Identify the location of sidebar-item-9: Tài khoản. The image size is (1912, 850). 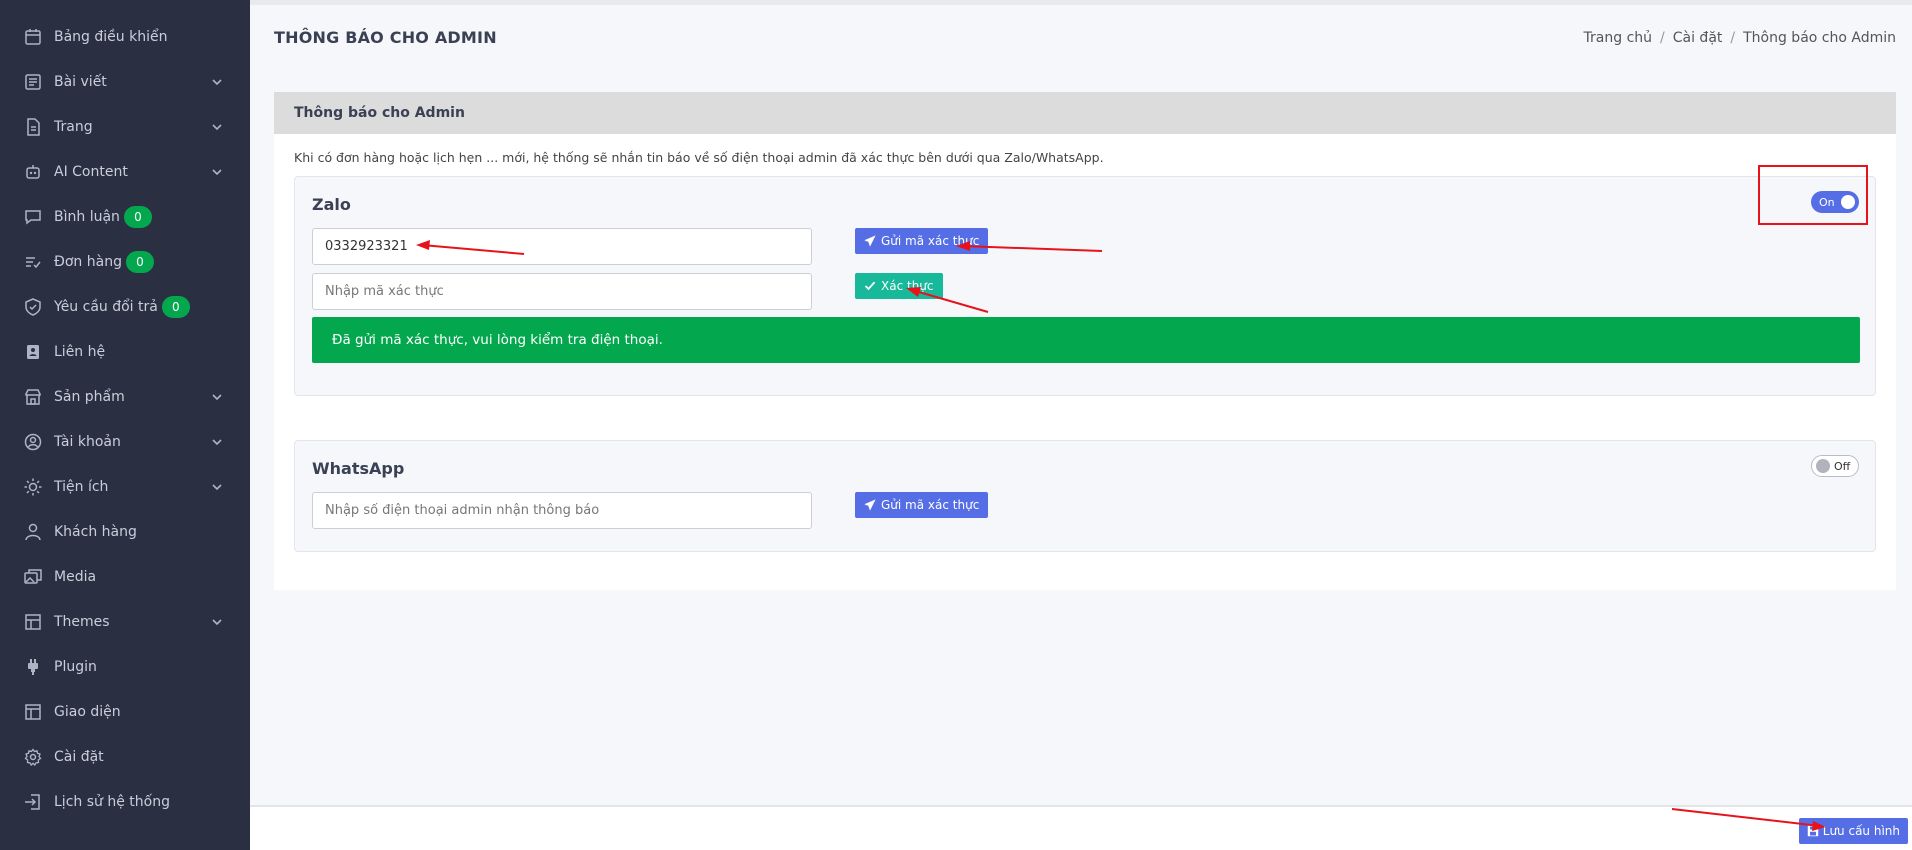
(125, 441).